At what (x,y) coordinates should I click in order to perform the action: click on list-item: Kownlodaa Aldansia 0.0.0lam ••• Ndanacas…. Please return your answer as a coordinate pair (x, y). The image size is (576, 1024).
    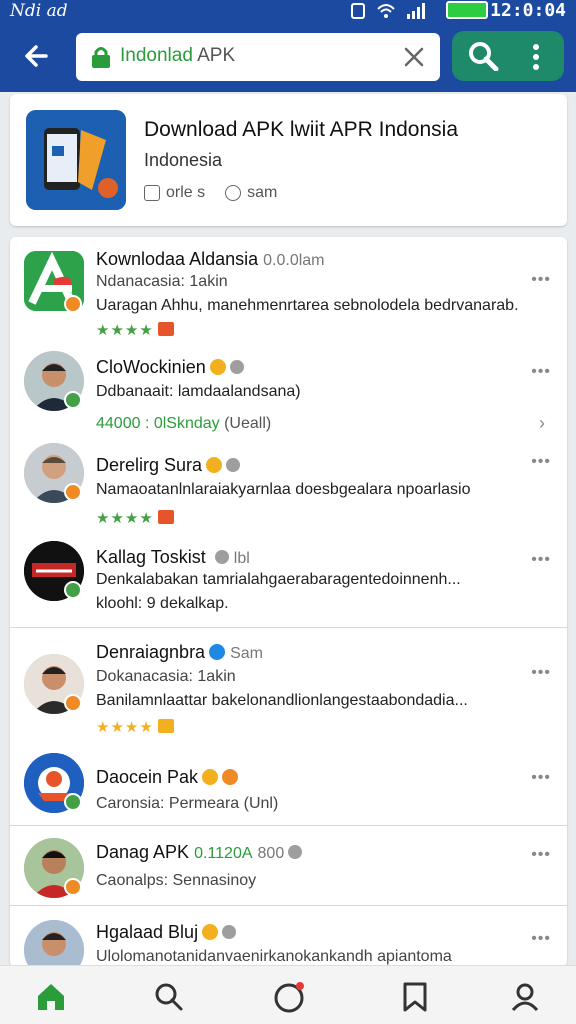
    Looking at the image, I should click on (288, 288).